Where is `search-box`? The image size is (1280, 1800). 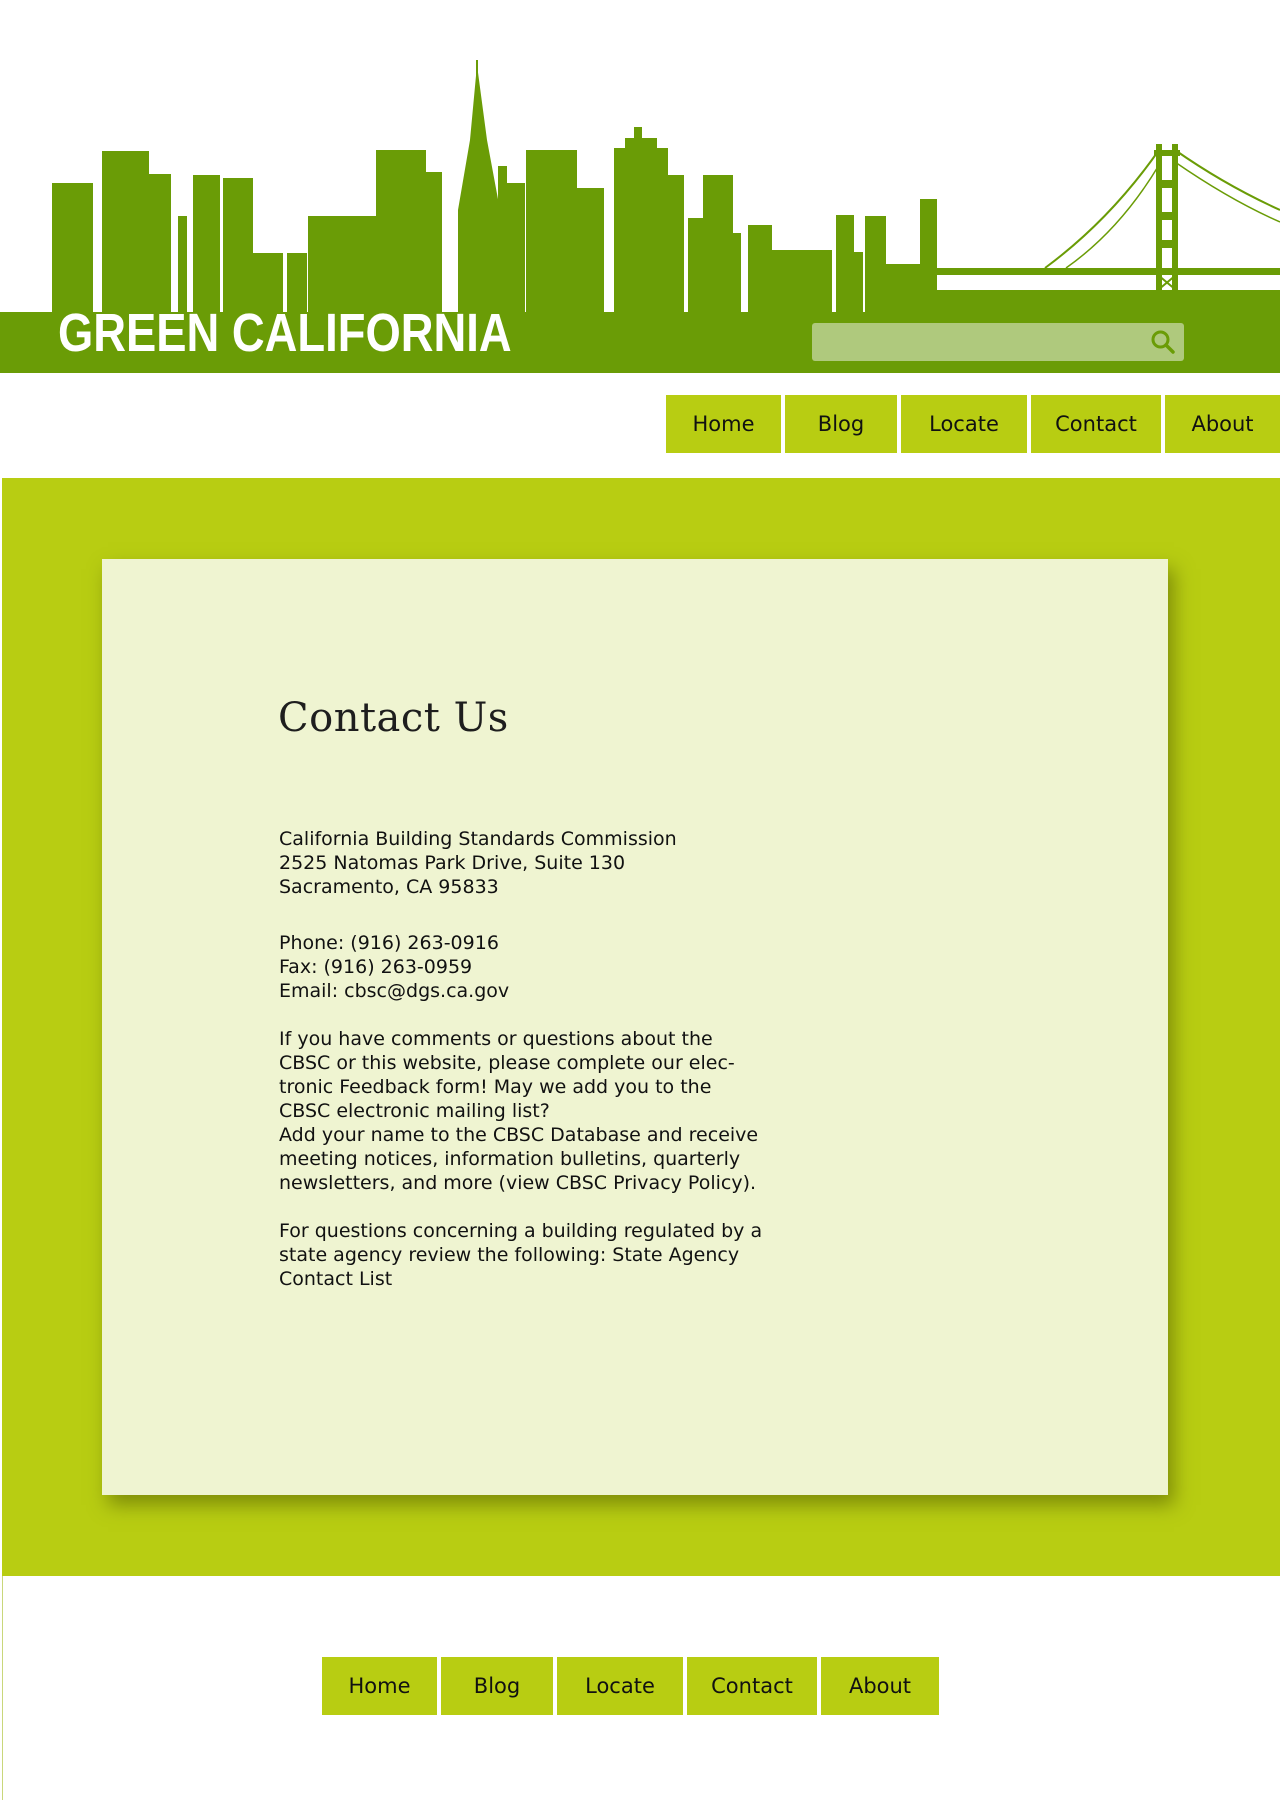 search-box is located at coordinates (998, 342).